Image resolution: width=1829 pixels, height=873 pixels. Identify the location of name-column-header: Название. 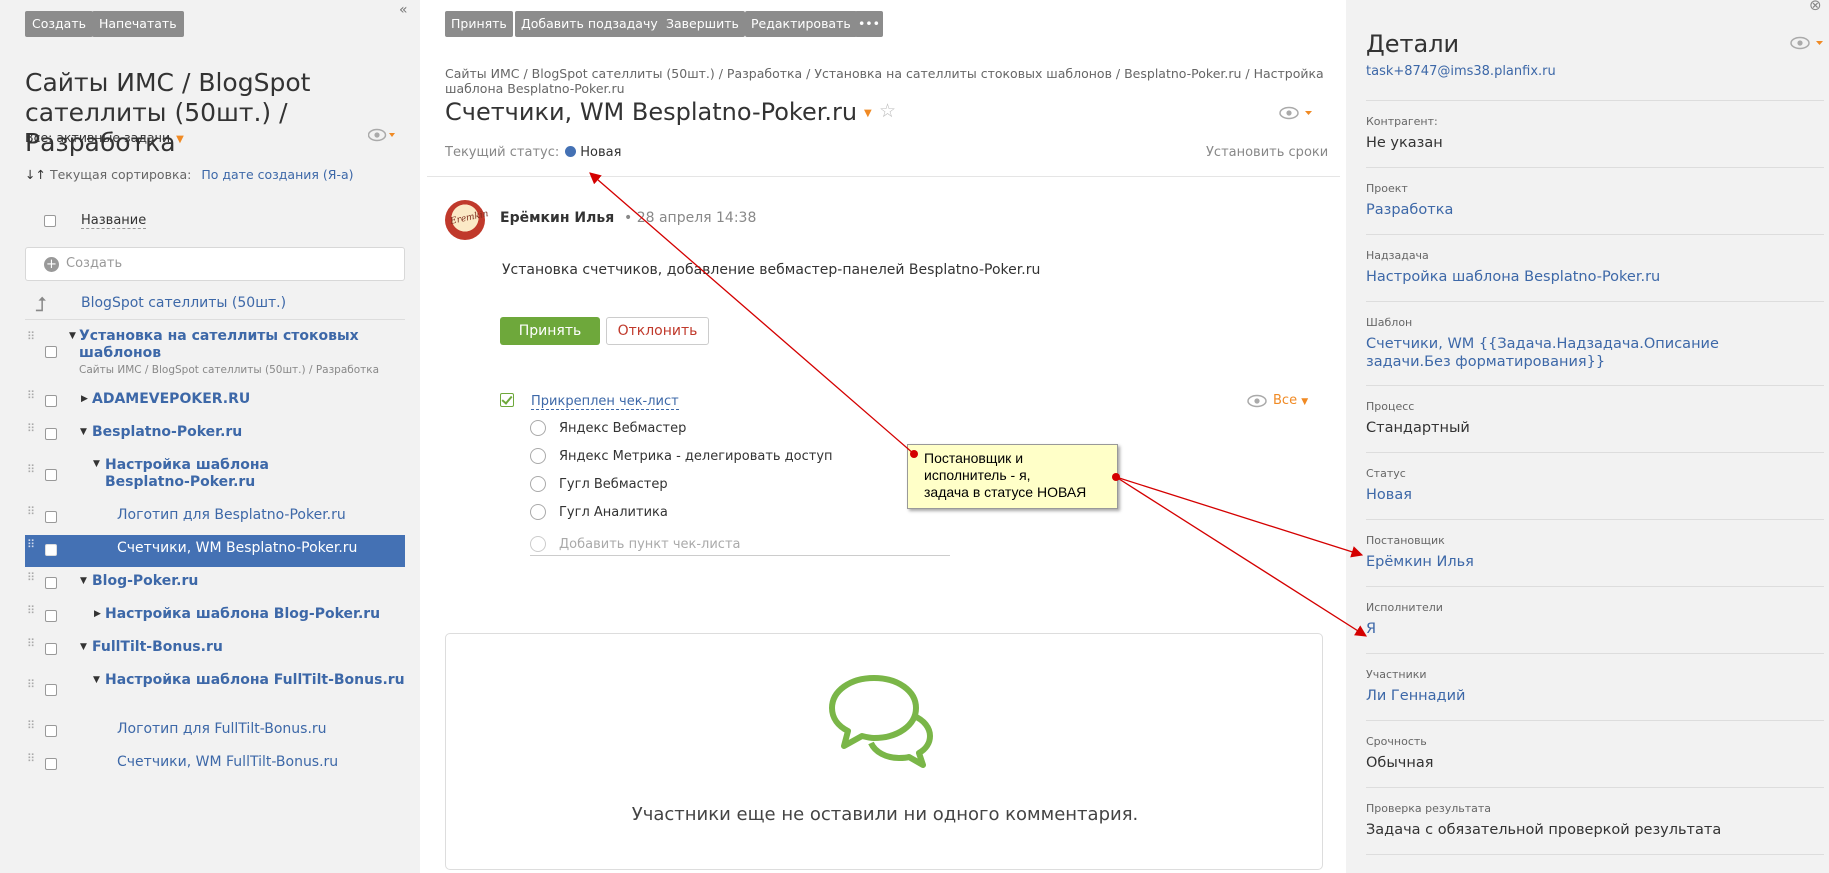
(114, 221).